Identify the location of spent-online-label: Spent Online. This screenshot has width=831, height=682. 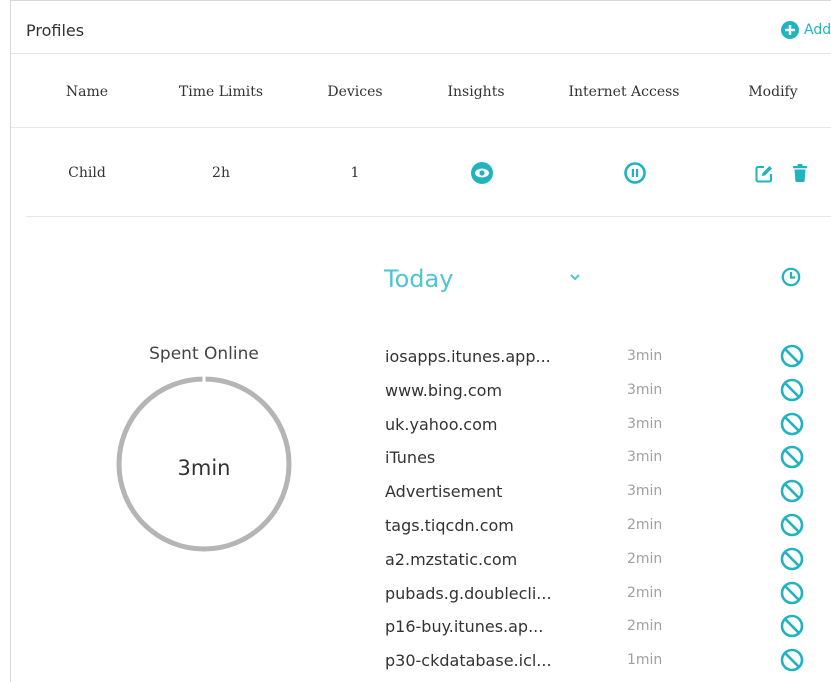
(204, 354).